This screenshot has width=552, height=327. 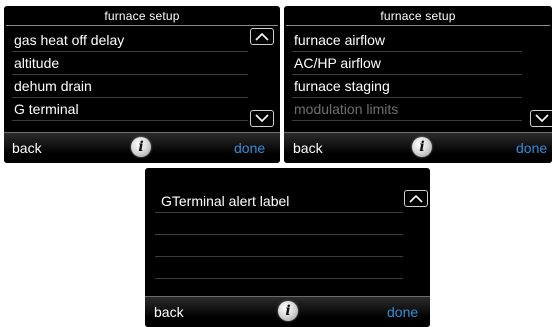 I want to click on menu-item-dehum-drain: dehum drain, so click(x=132, y=86).